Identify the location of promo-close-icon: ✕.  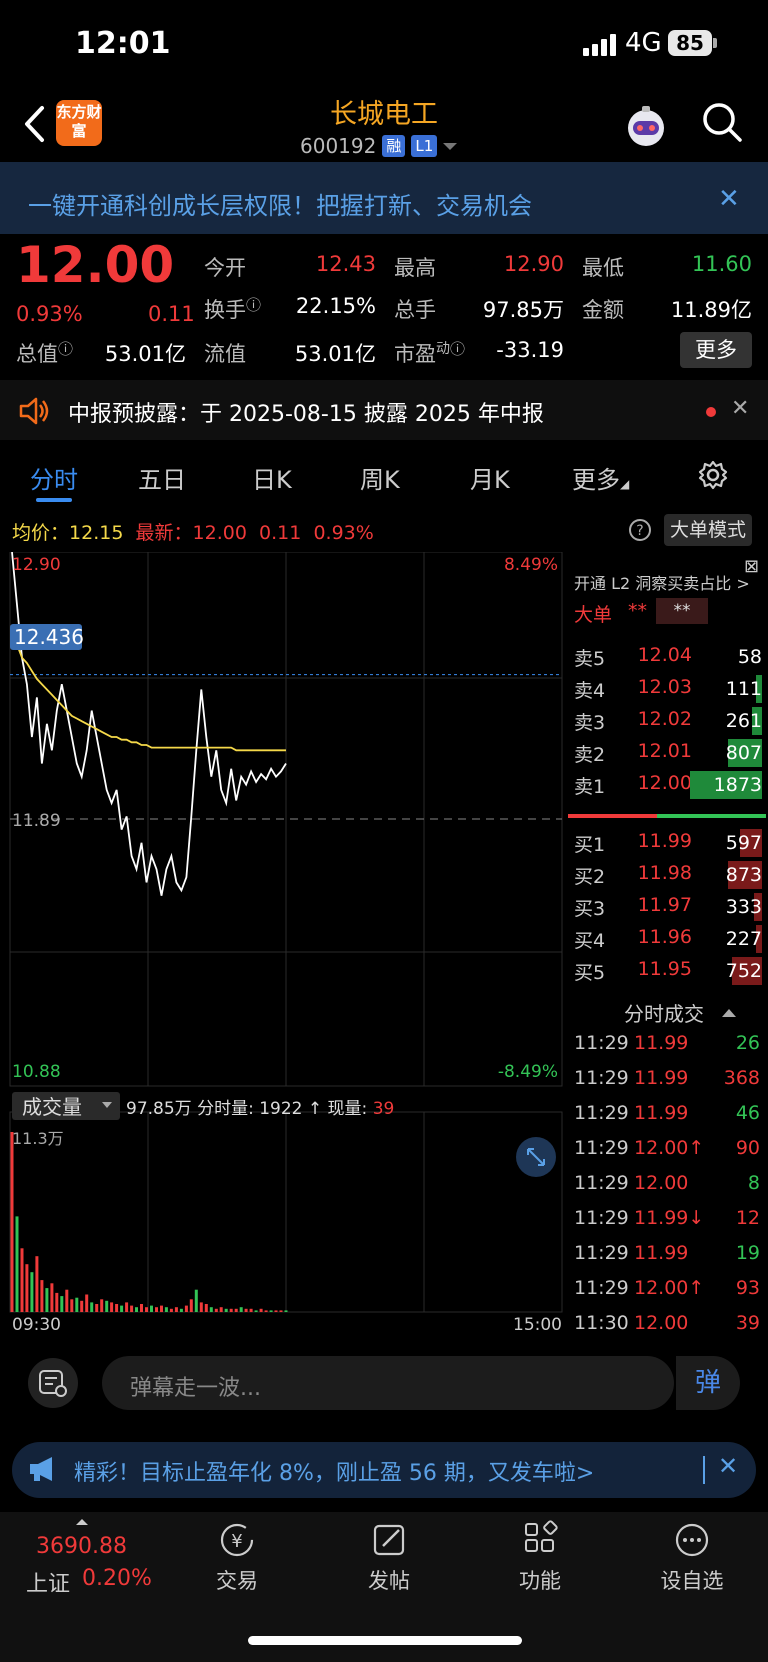
(728, 1466).